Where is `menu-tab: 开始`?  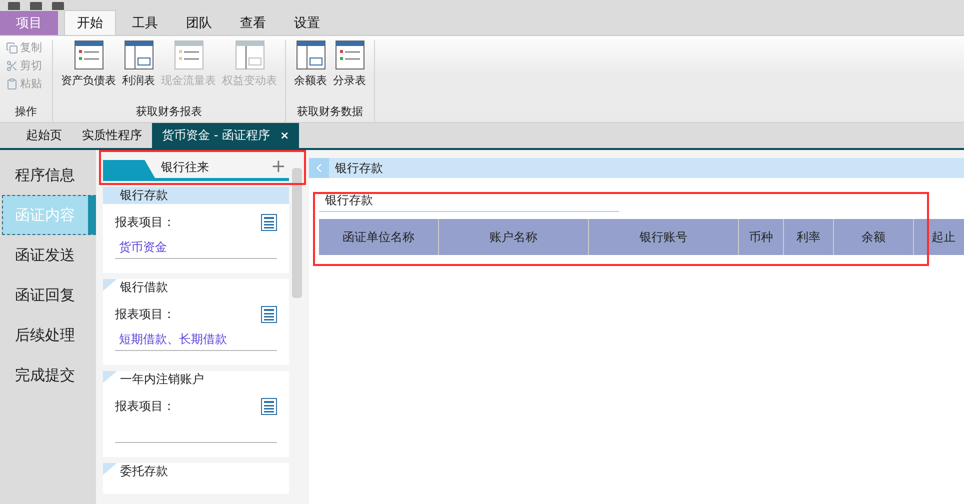
menu-tab: 开始 is located at coordinates (90, 22).